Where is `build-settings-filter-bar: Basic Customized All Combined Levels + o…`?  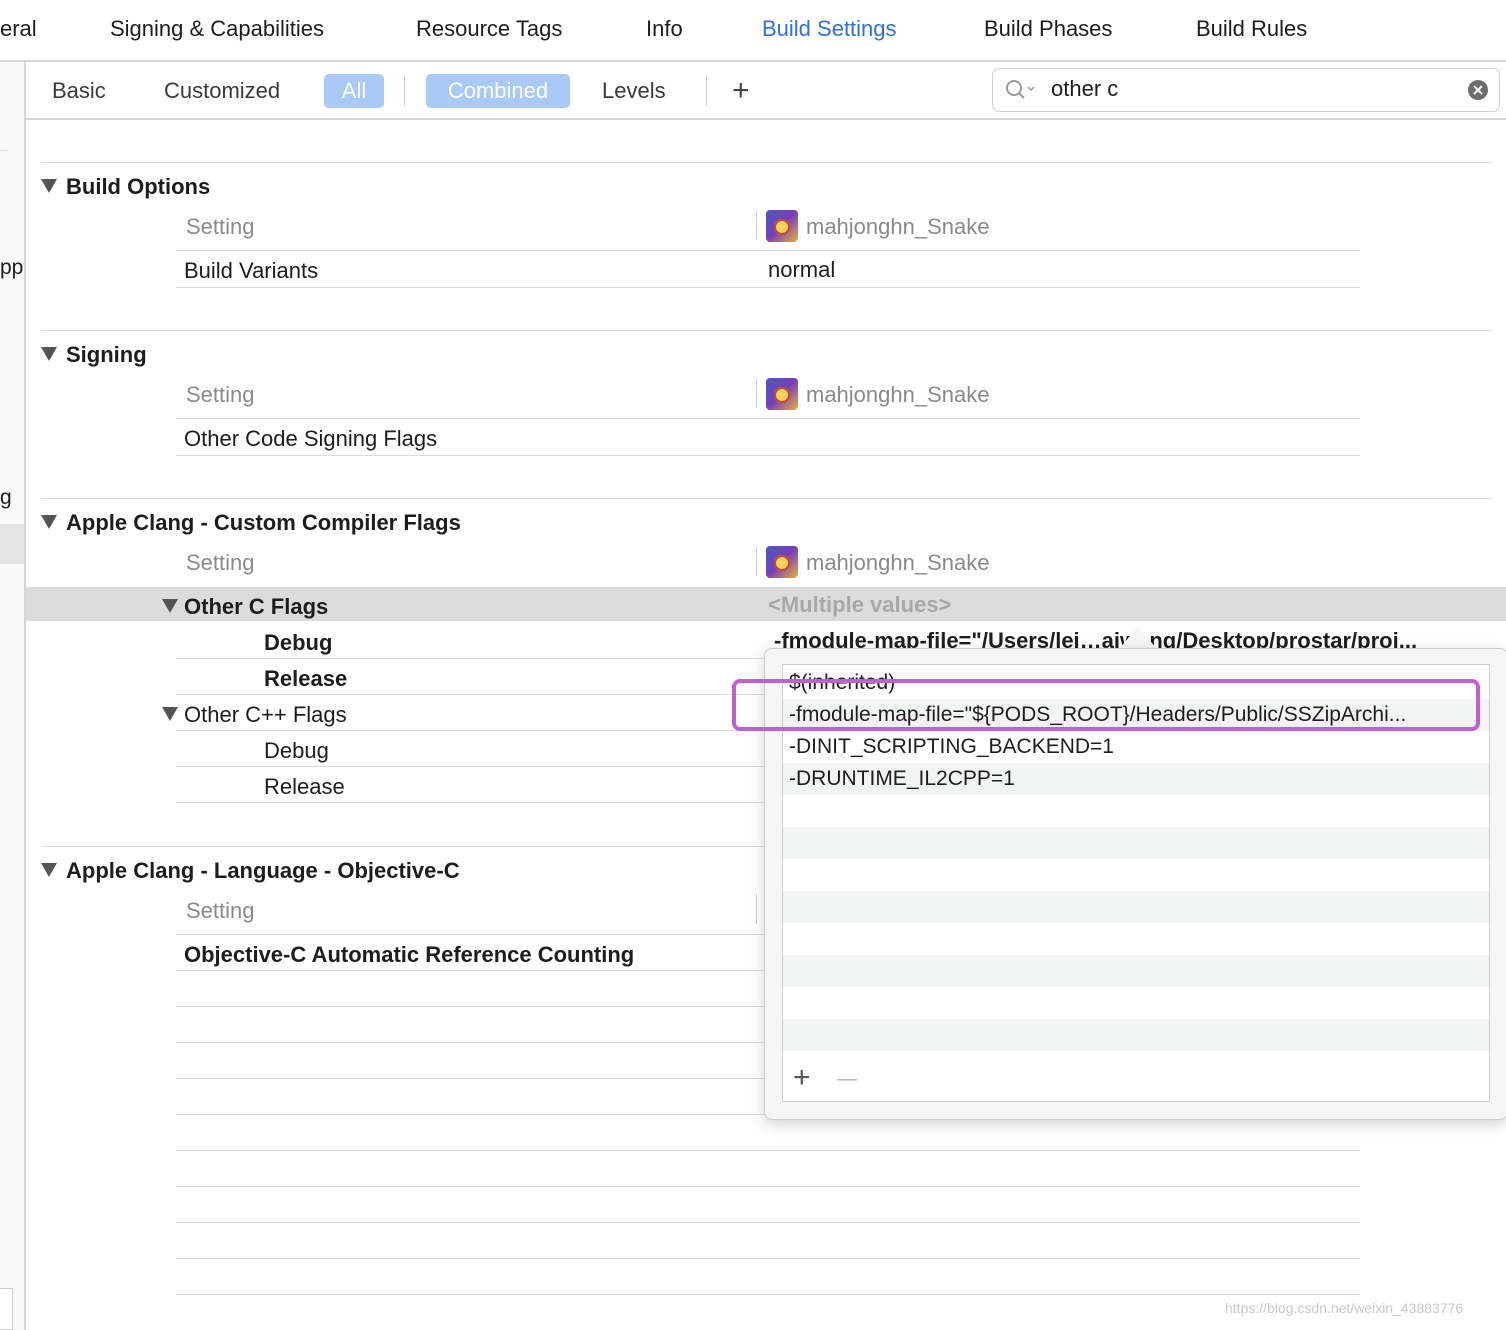
build-settings-filter-bar: Basic Customized All Combined Levels + o… is located at coordinates (766, 91).